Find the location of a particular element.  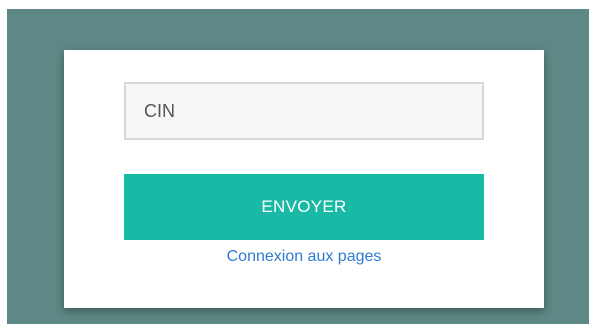

cin-input is located at coordinates (304, 111).